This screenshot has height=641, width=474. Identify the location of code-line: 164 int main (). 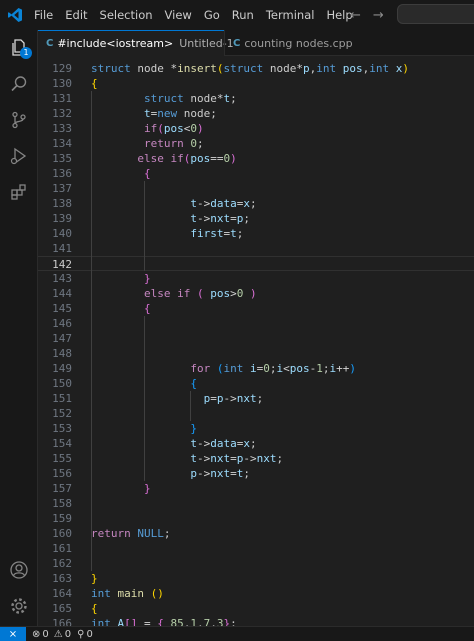
(256, 593).